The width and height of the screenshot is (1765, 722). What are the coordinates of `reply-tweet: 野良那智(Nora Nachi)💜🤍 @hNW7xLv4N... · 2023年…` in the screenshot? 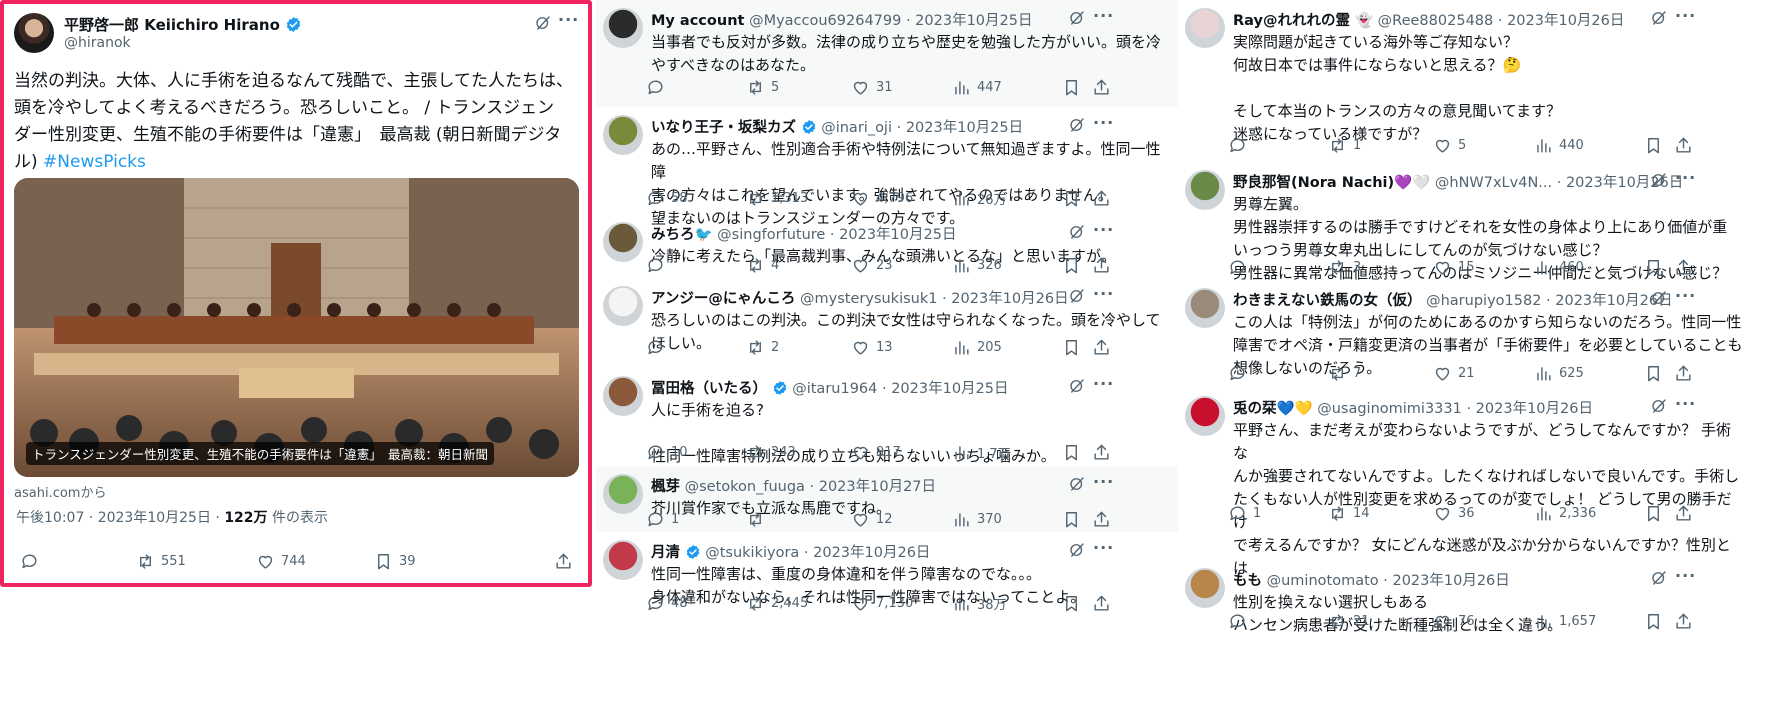 It's located at (1469, 222).